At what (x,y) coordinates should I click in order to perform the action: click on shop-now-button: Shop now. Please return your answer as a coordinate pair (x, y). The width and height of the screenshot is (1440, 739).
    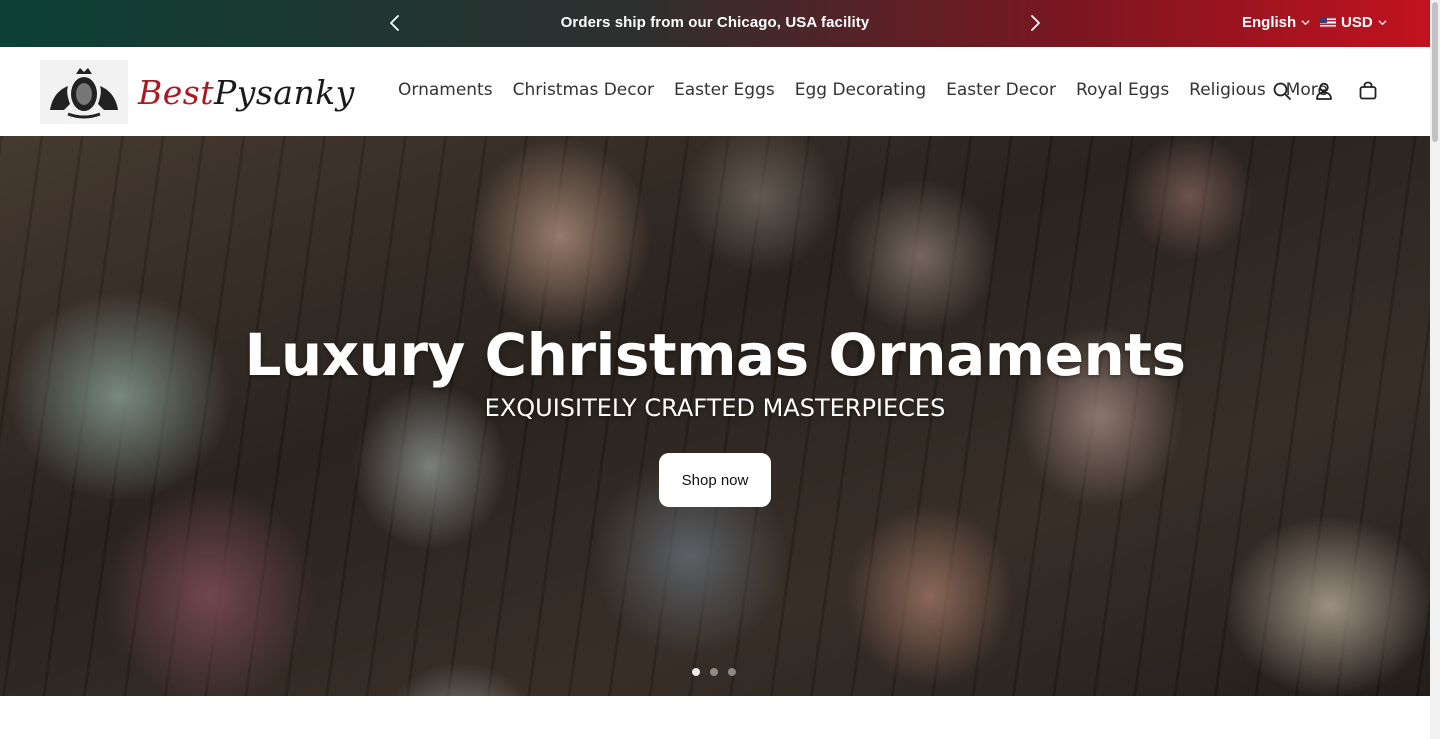
    Looking at the image, I should click on (715, 480).